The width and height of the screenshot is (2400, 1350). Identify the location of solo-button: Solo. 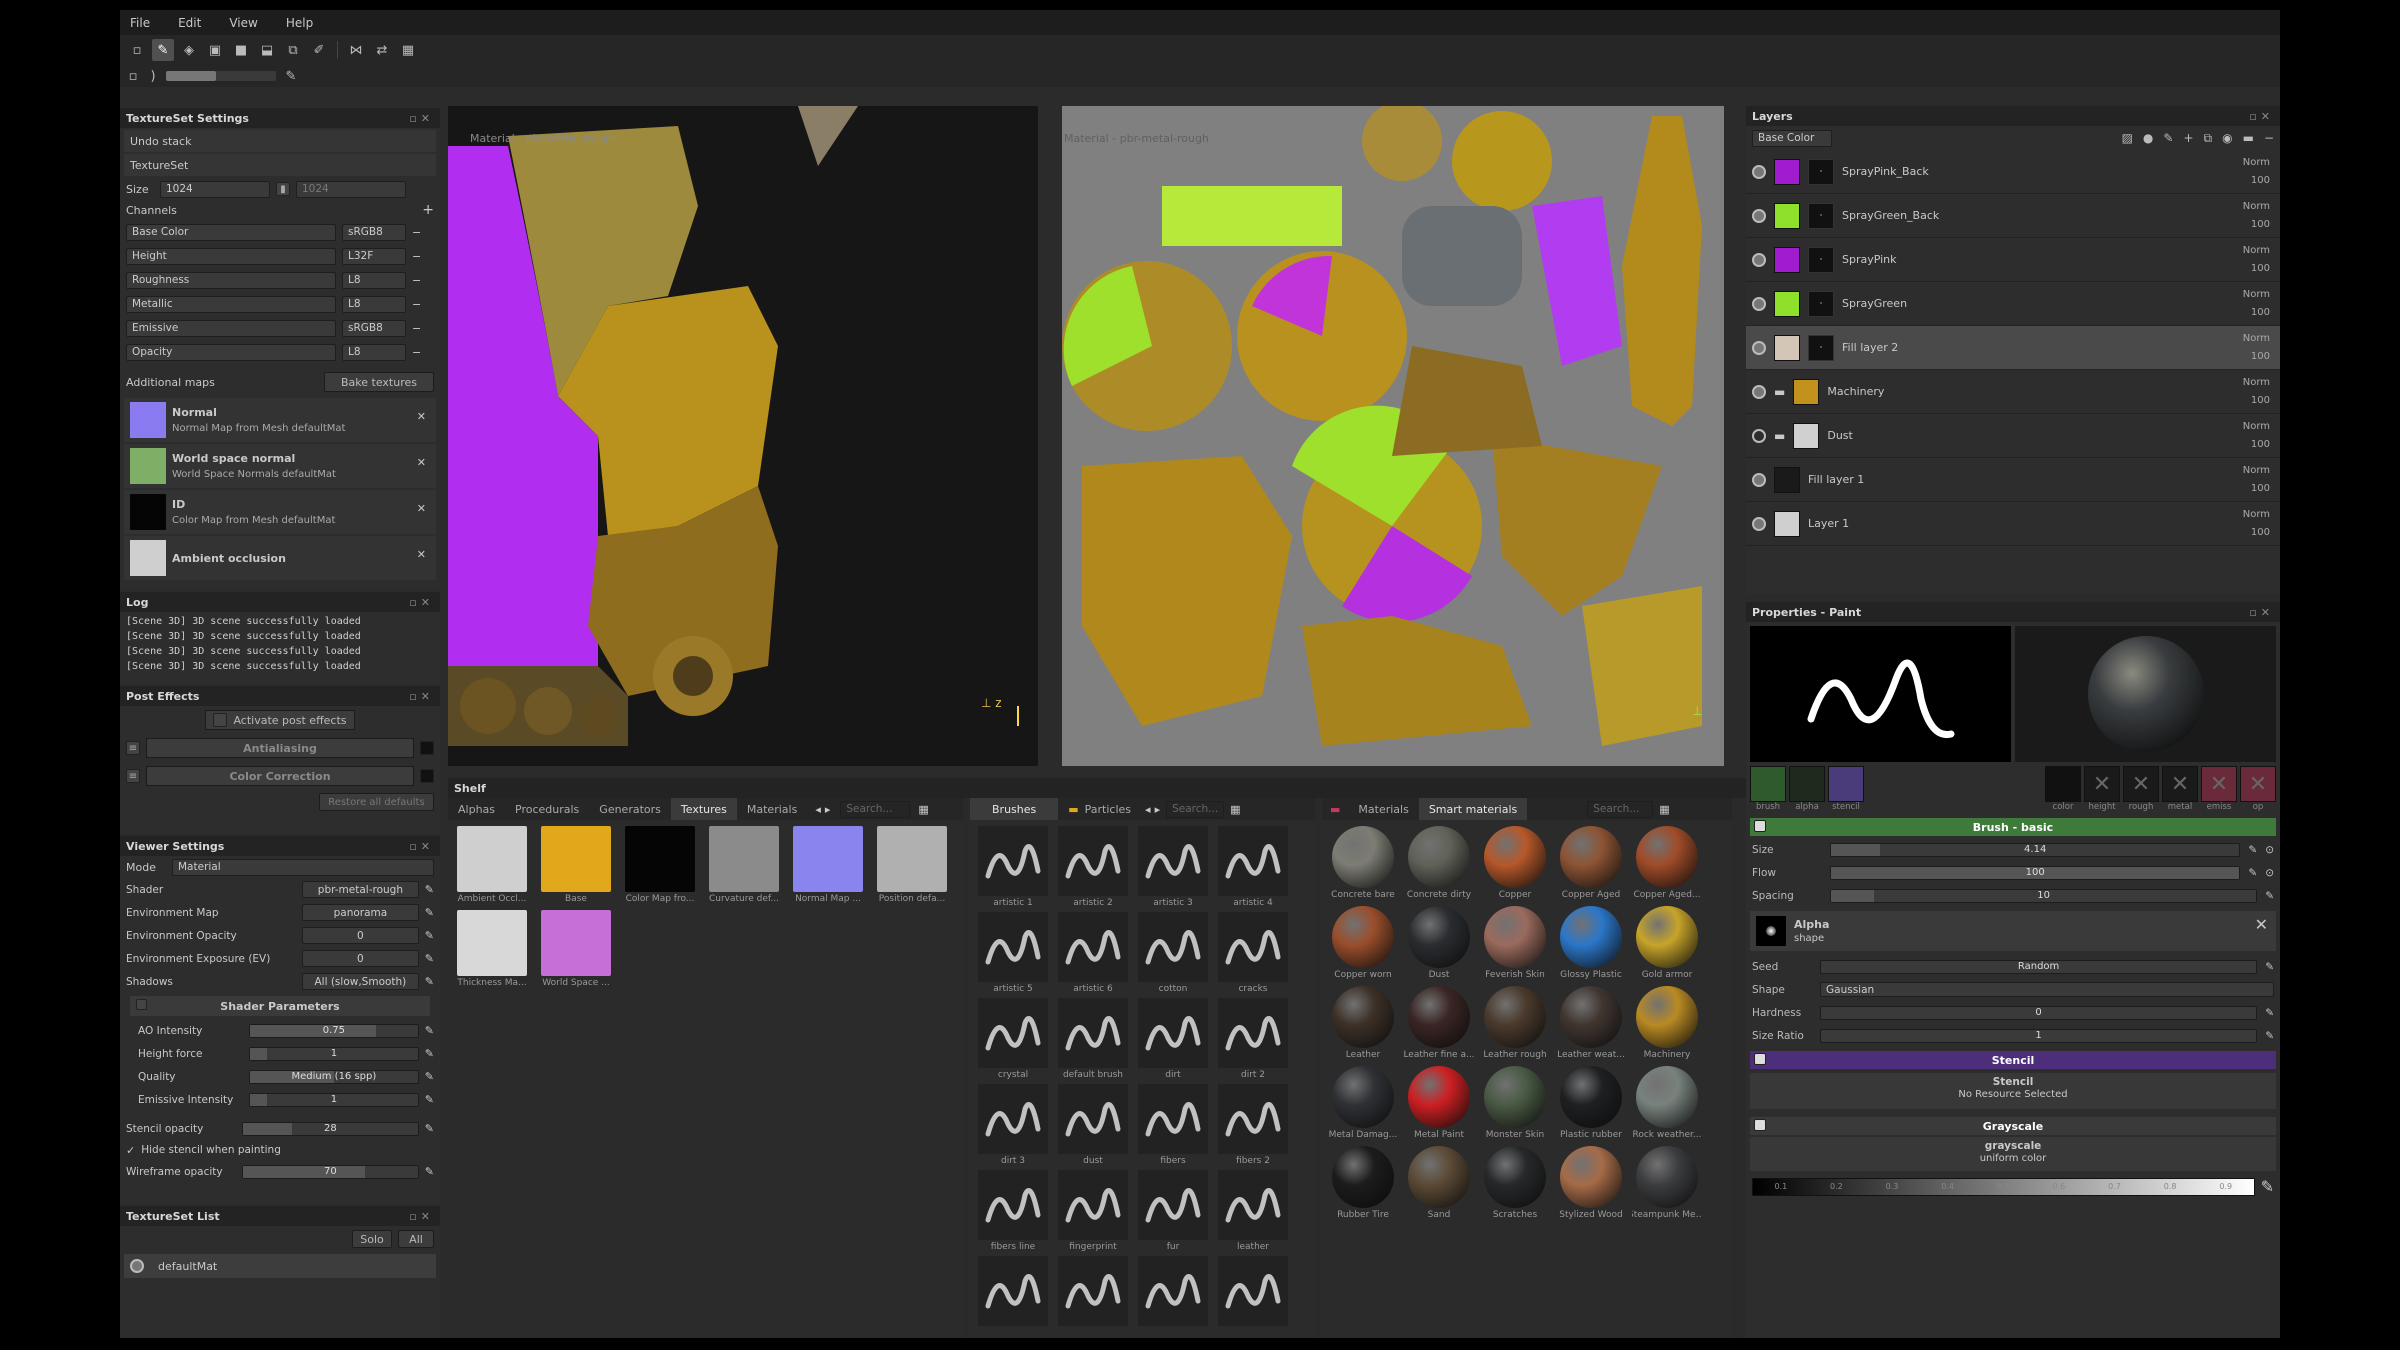
(372, 1239).